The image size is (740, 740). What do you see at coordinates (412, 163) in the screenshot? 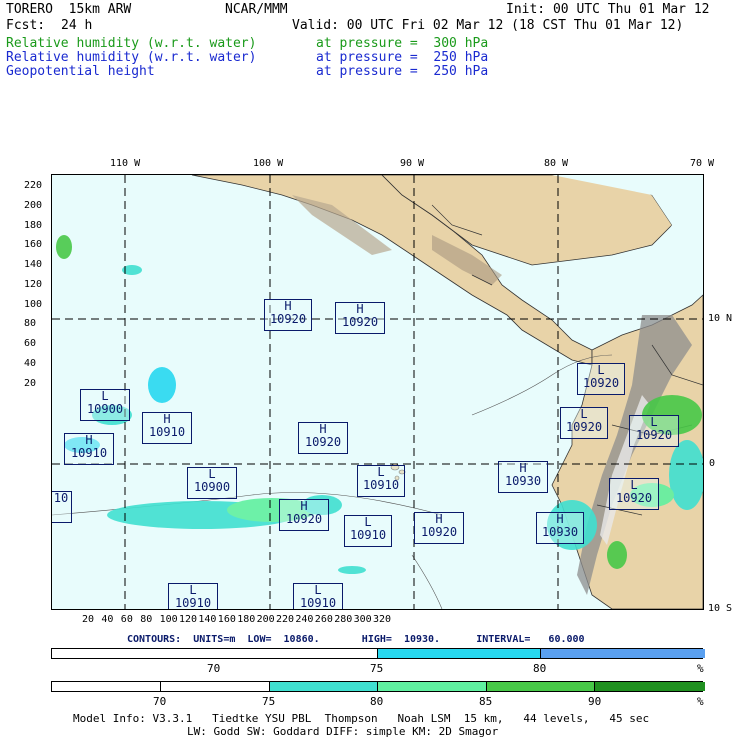
I see `lon-label-90w: 90 W` at bounding box center [412, 163].